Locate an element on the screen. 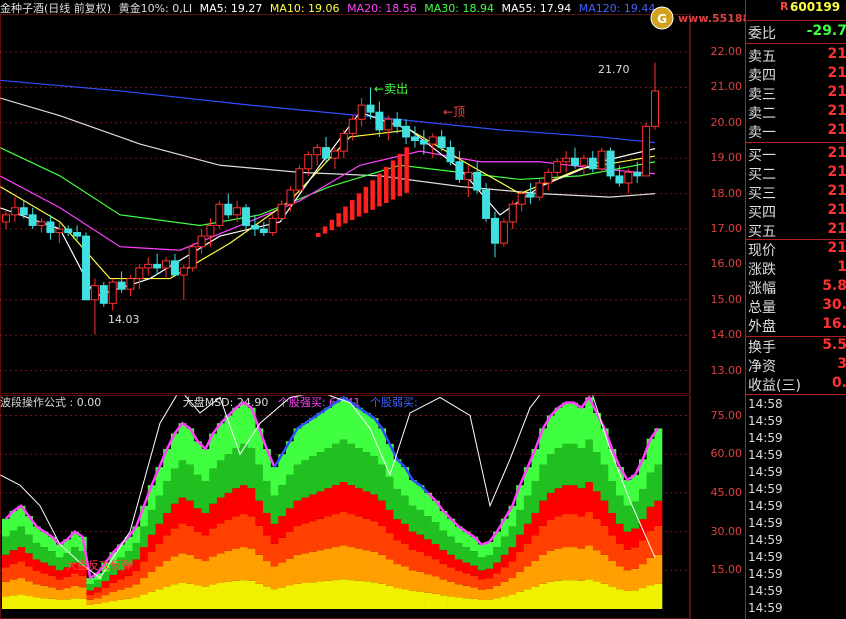 The height and width of the screenshot is (619, 846). stat-row: 涨幅 5.8 is located at coordinates (797, 287).